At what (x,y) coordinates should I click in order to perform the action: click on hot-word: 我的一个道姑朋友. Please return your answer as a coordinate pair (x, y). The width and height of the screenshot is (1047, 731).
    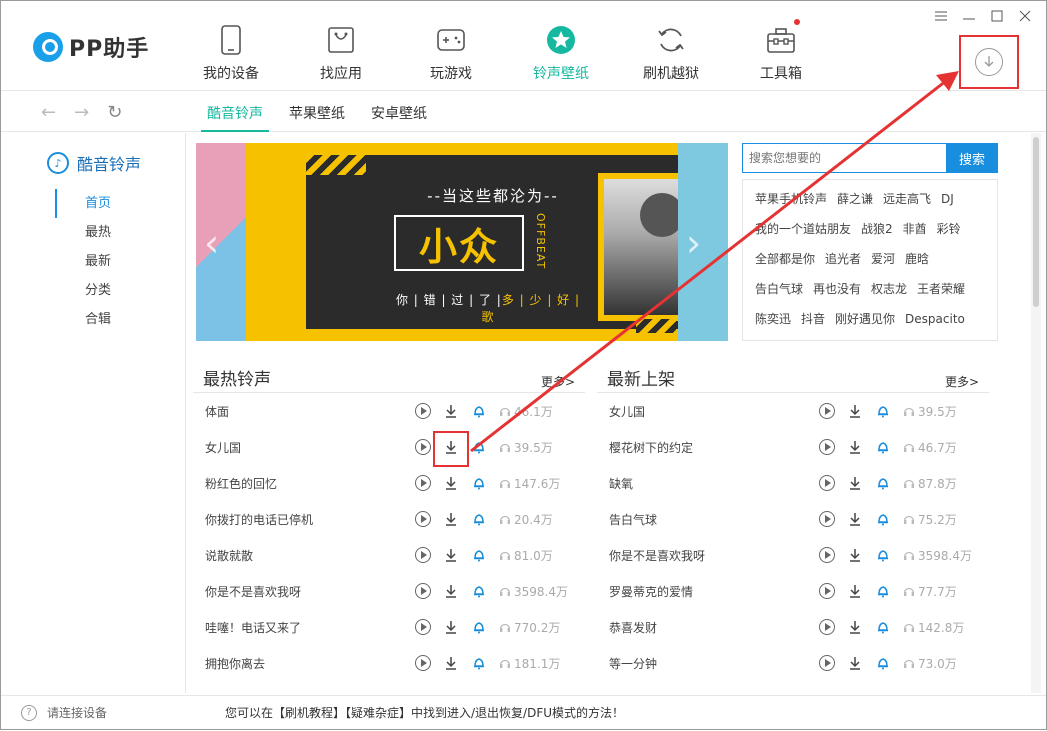
    Looking at the image, I should click on (803, 233).